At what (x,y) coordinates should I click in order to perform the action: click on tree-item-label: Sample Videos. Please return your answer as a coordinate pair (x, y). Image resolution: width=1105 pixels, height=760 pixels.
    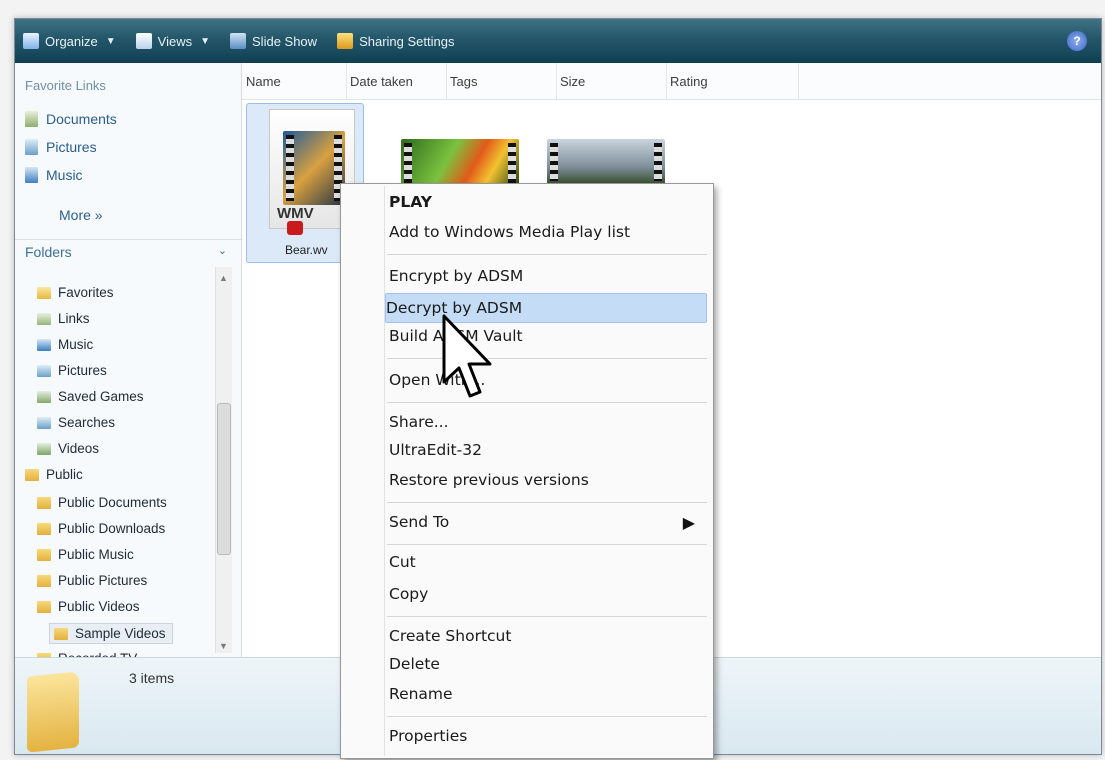
    Looking at the image, I should click on (120, 633).